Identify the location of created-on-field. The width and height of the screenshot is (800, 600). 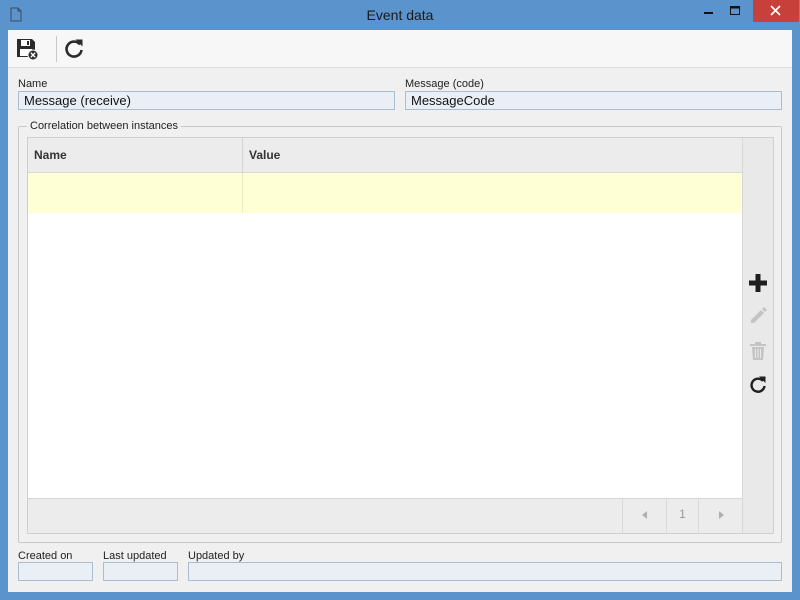
(55, 571).